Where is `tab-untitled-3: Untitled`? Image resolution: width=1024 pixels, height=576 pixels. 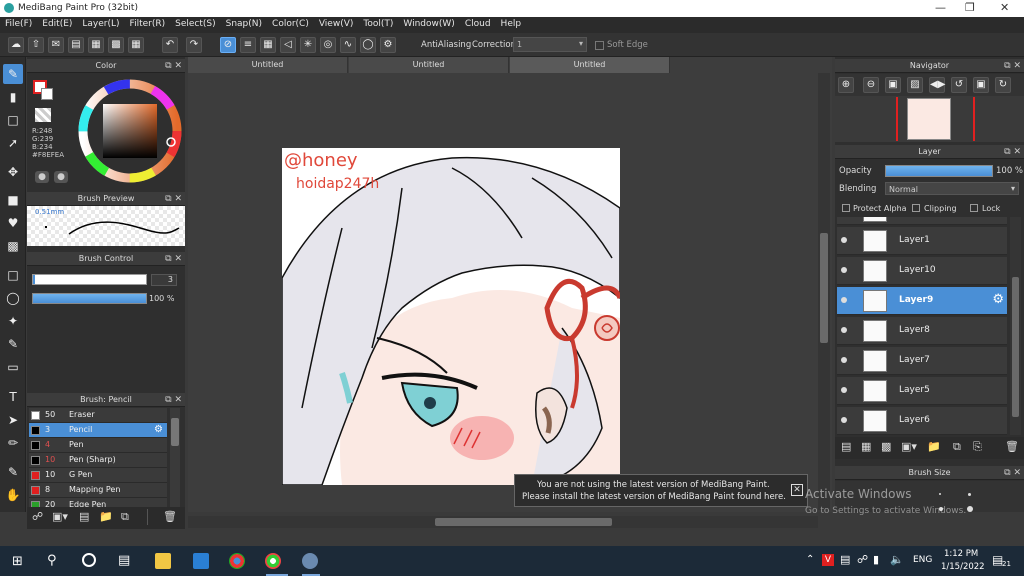
tab-untitled-3: Untitled is located at coordinates (590, 65).